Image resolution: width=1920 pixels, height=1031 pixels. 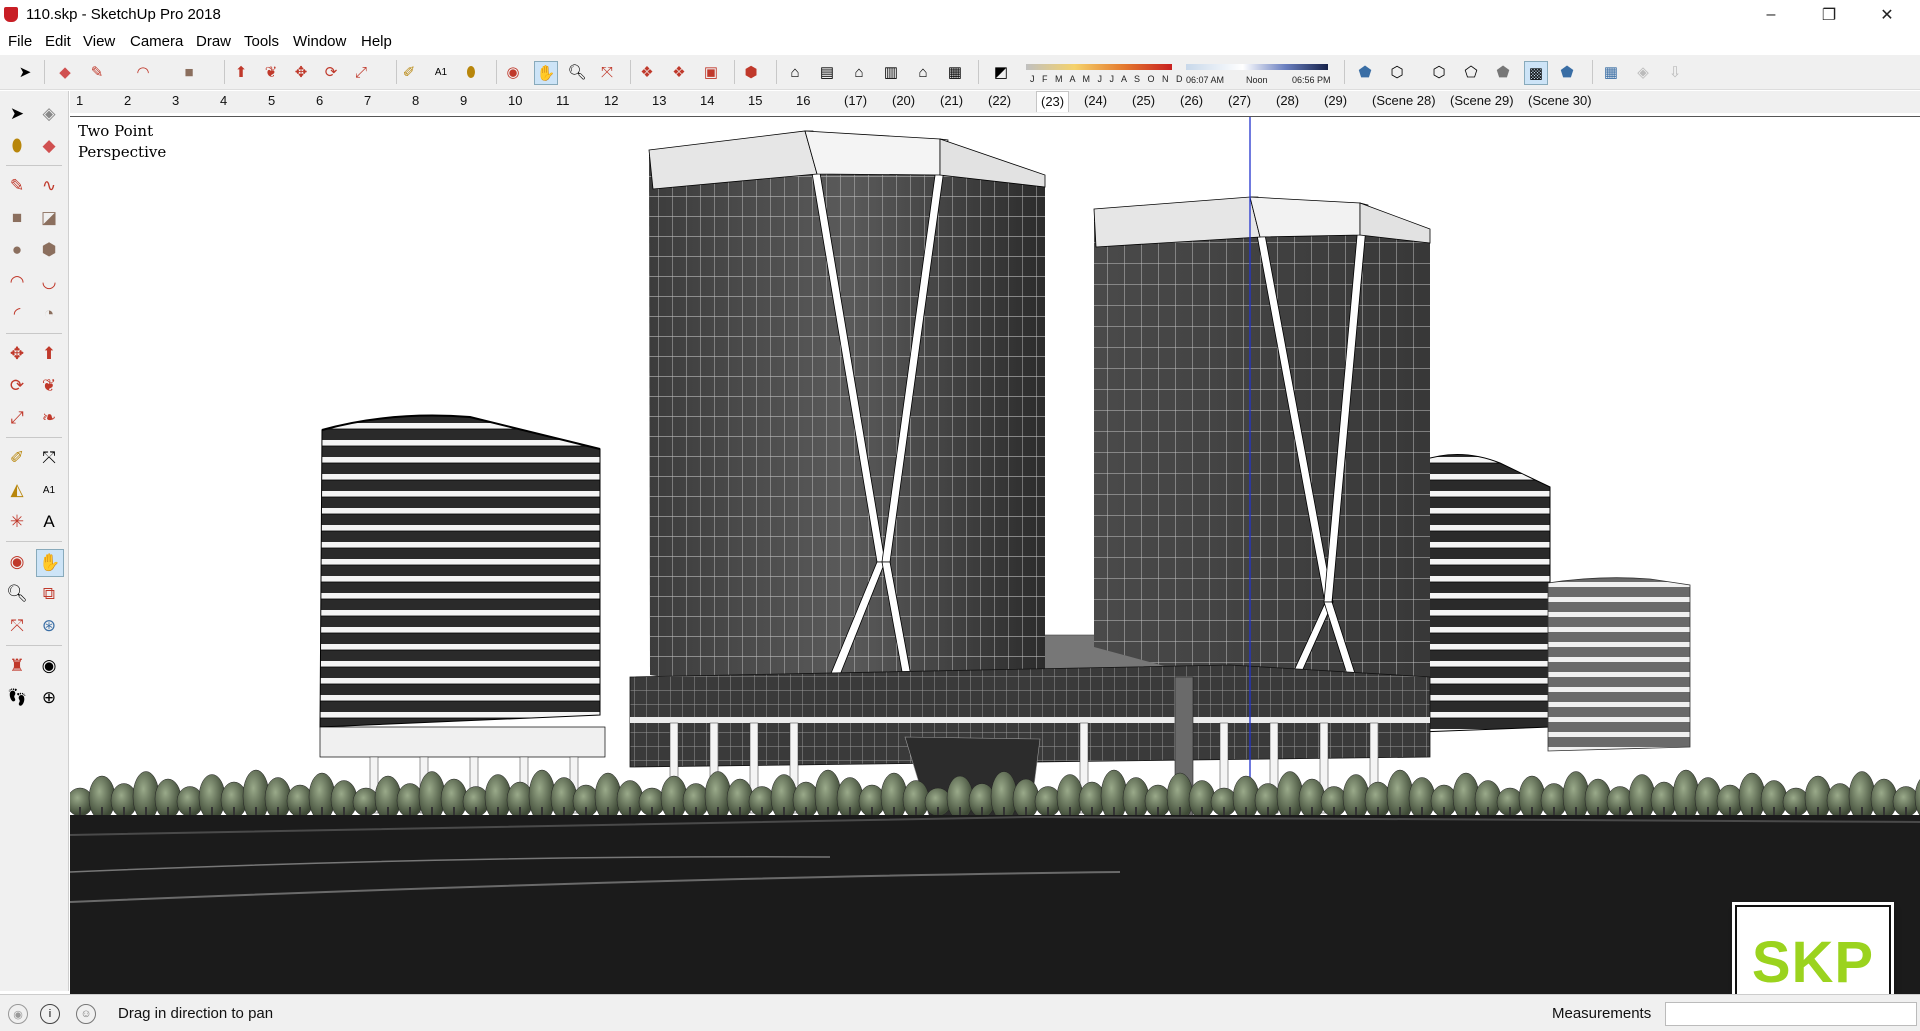 What do you see at coordinates (1567, 72) in the screenshot?
I see `monochrome-style-icon: ⬟` at bounding box center [1567, 72].